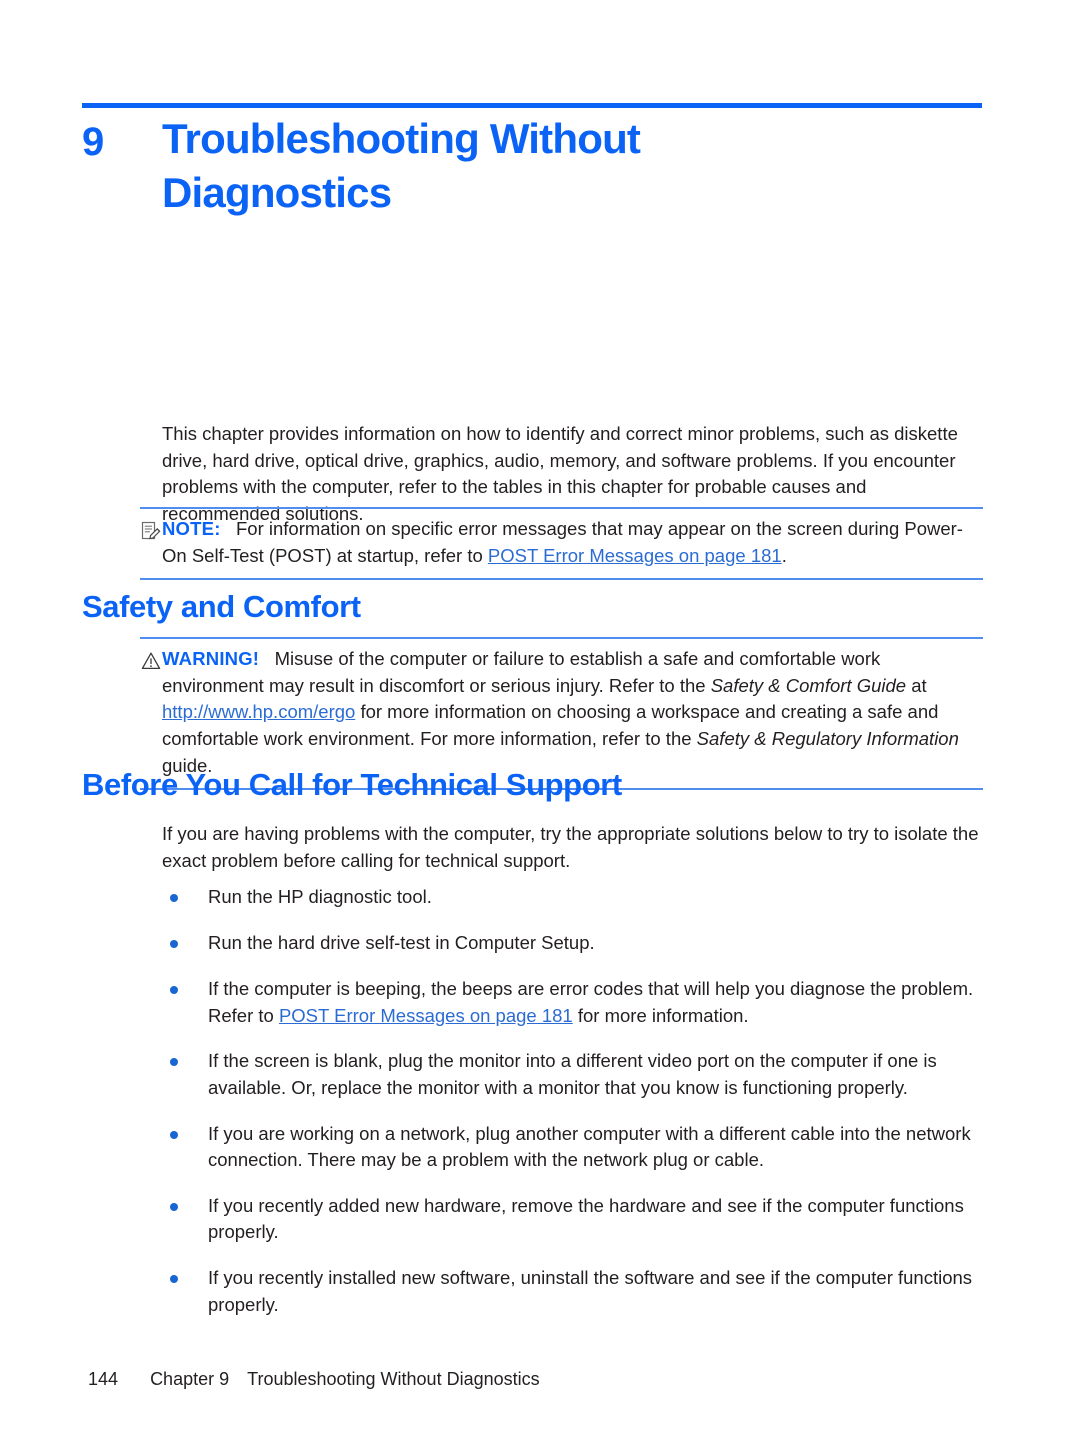 The height and width of the screenshot is (1437, 1080). I want to click on chapter-header-rule, so click(532, 105).